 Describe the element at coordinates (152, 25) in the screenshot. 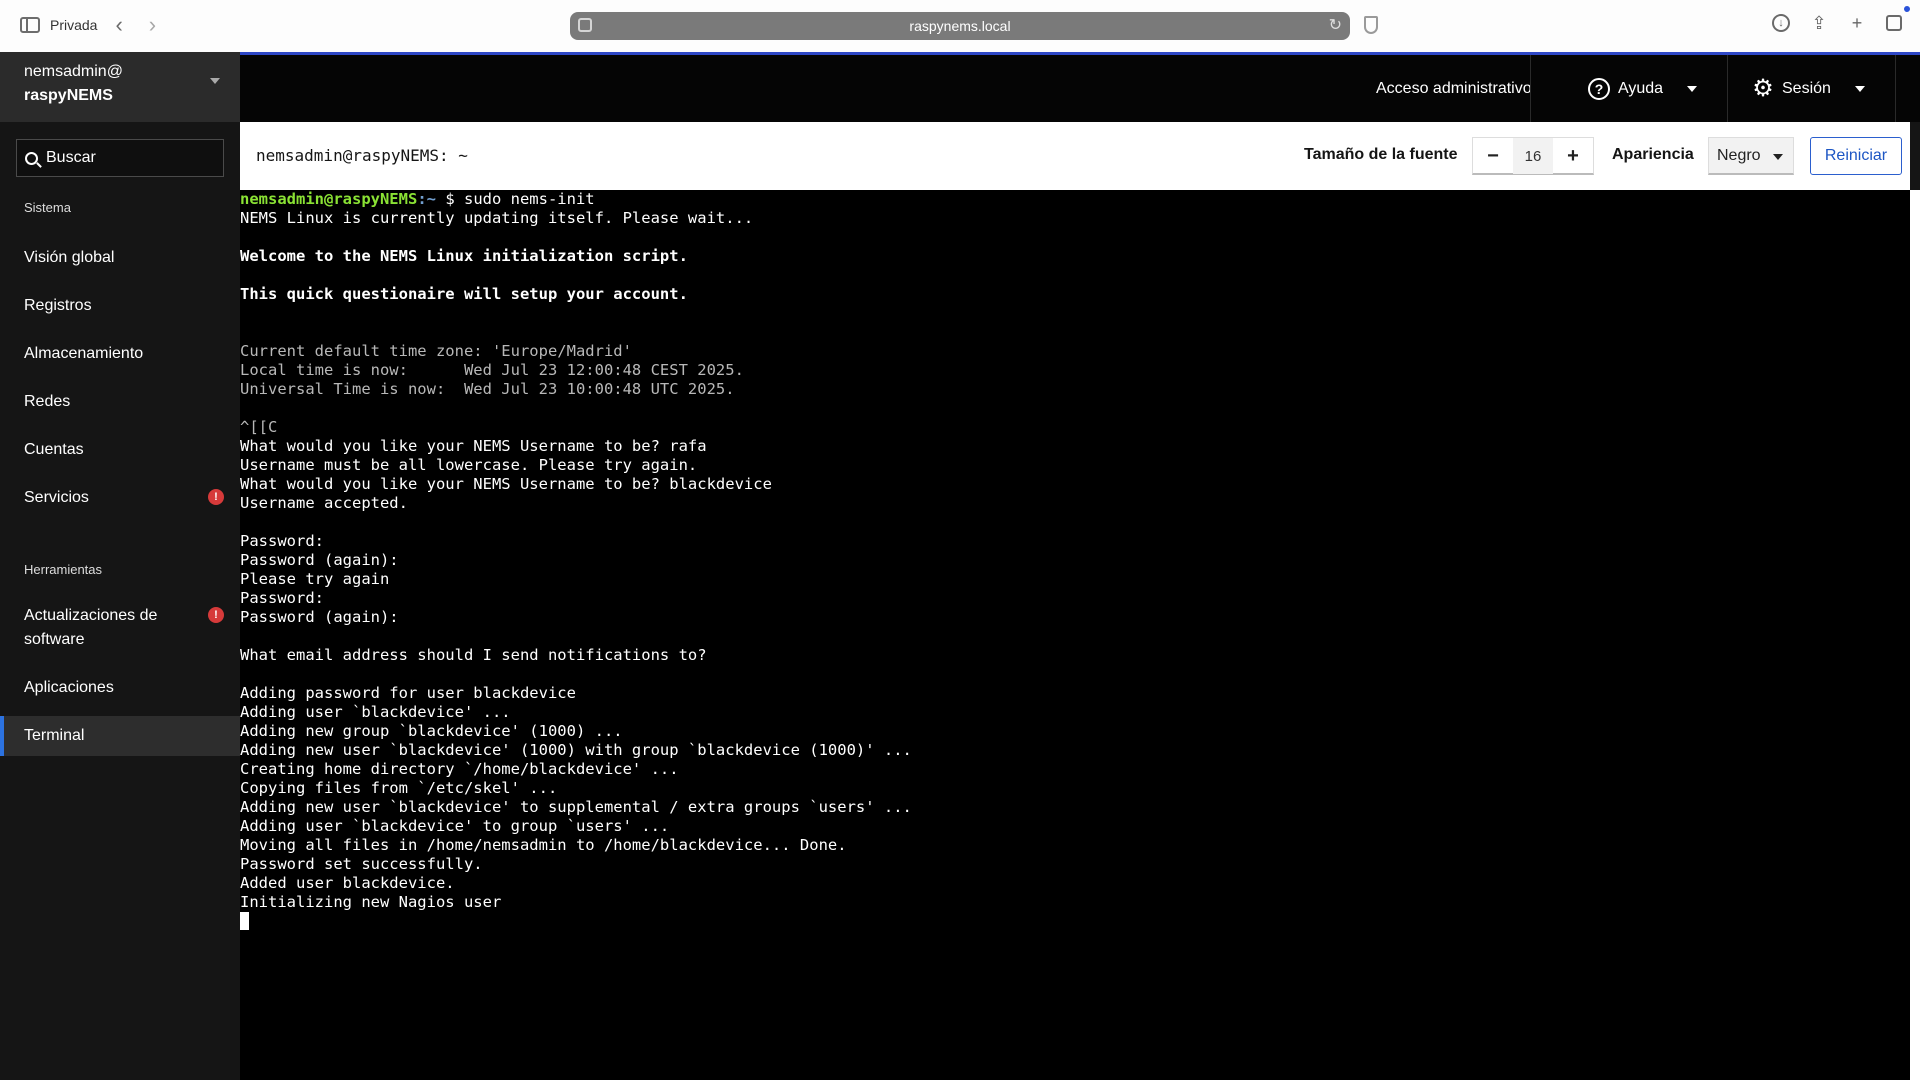

I see `forward-icon: ›` at that location.